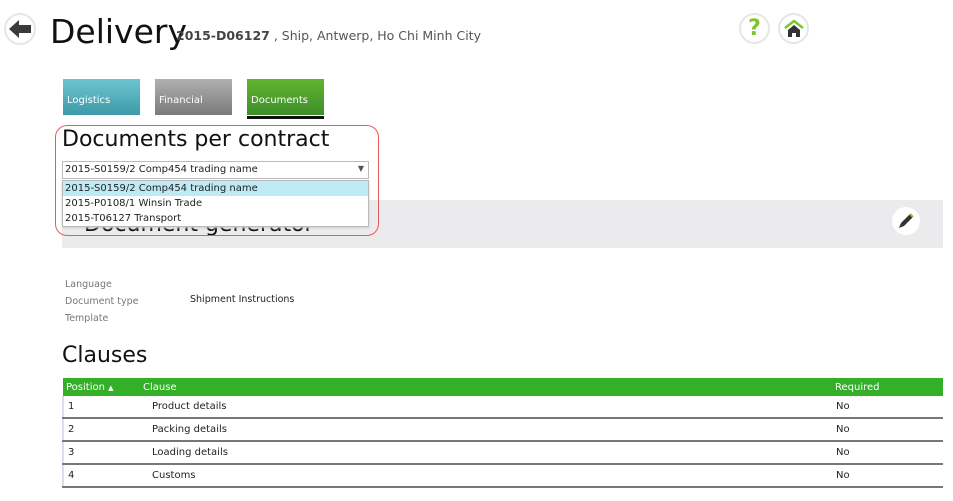  I want to click on home-icon, so click(793, 28).